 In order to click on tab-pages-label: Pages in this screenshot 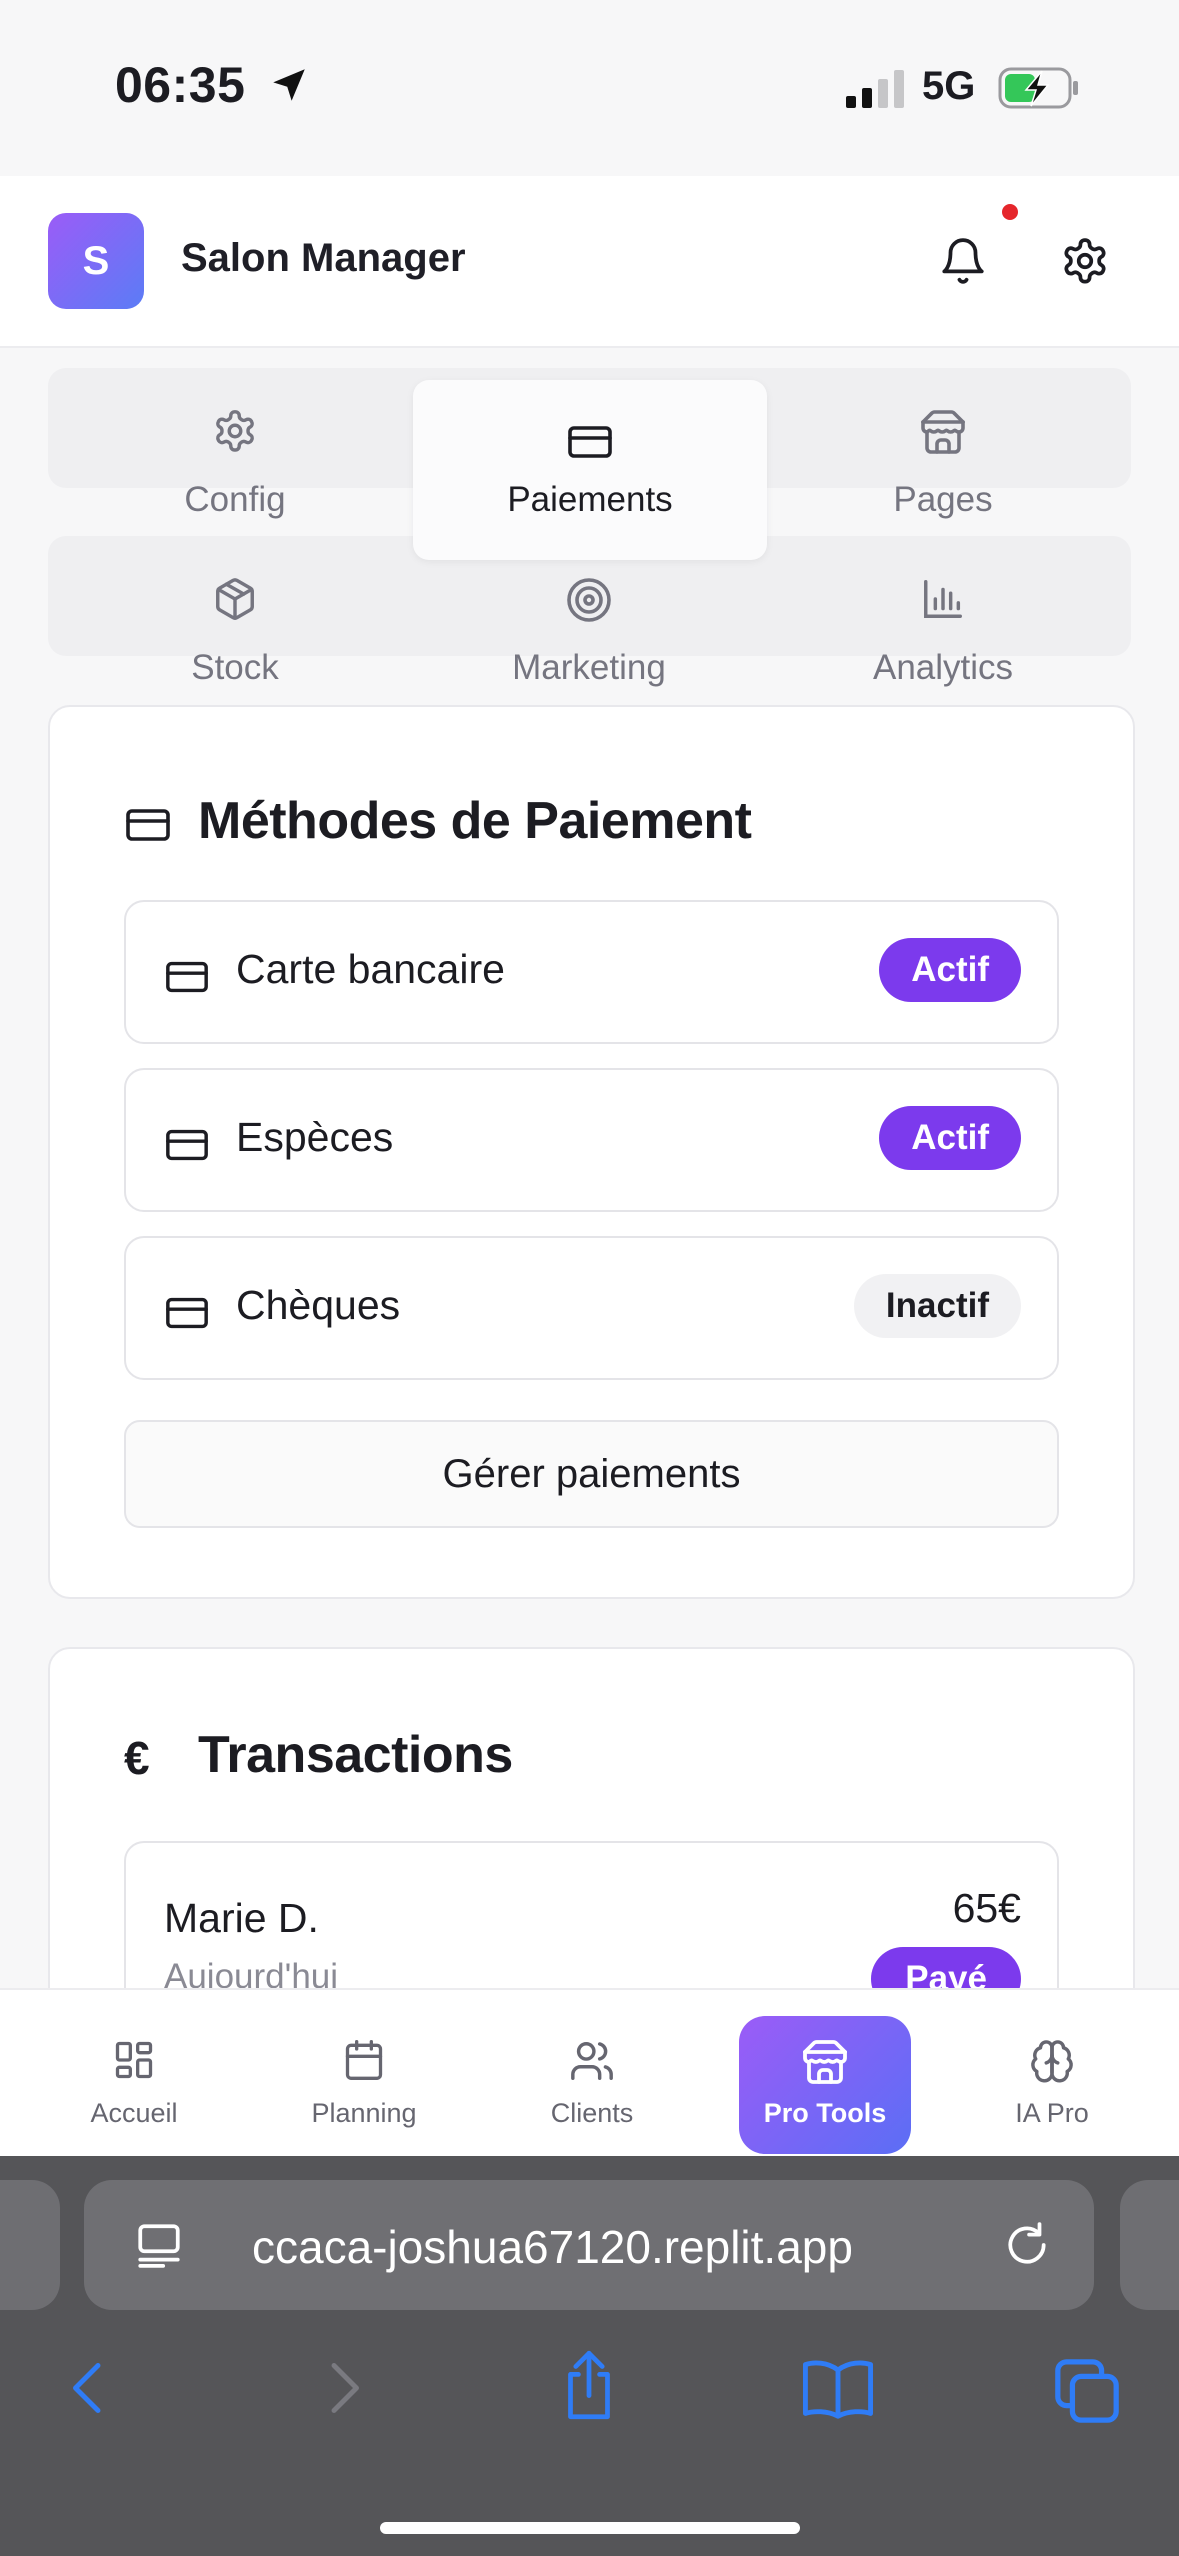, I will do `click(943, 499)`.